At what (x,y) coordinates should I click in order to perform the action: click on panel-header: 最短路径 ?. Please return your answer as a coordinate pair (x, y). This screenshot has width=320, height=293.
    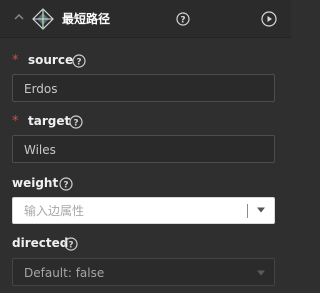
    Looking at the image, I should click on (145, 19).